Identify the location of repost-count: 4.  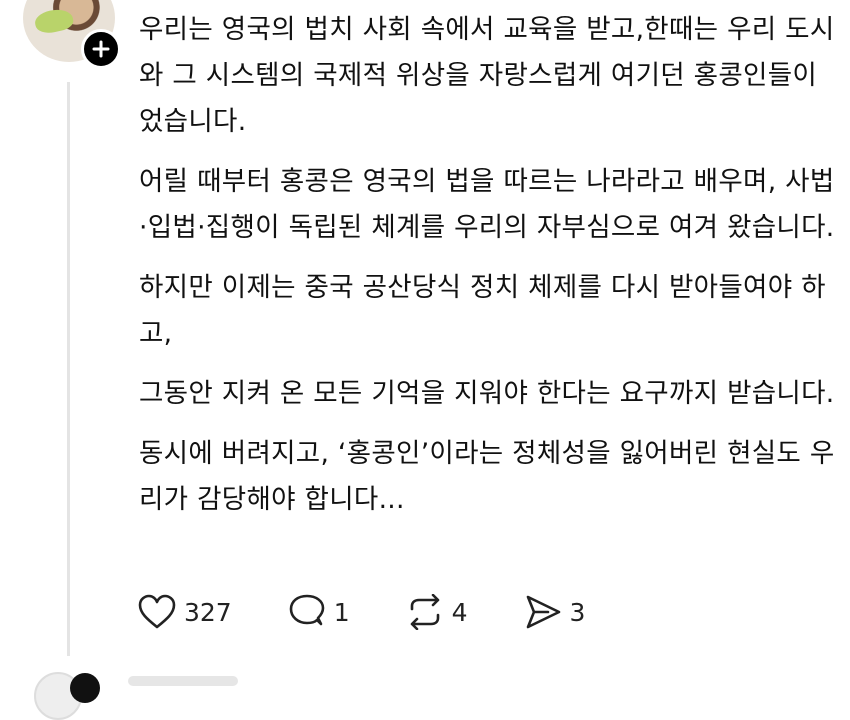
(459, 612).